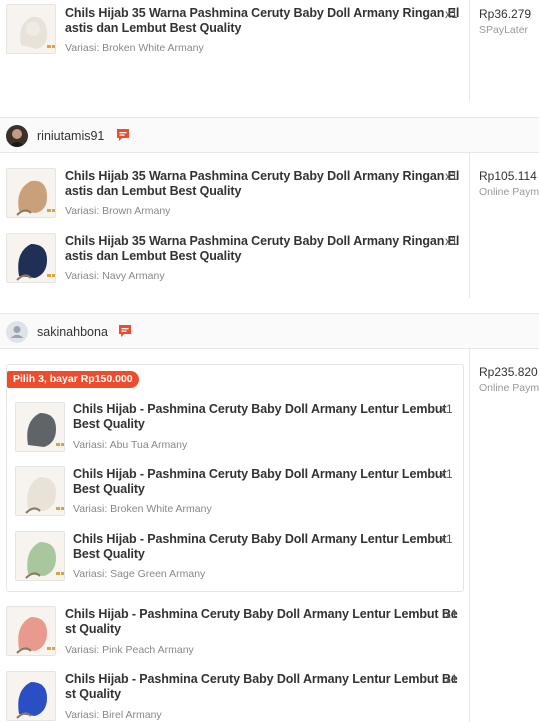  What do you see at coordinates (118, 211) in the screenshot?
I see `variant-label: Variasi: Brown Armany` at bounding box center [118, 211].